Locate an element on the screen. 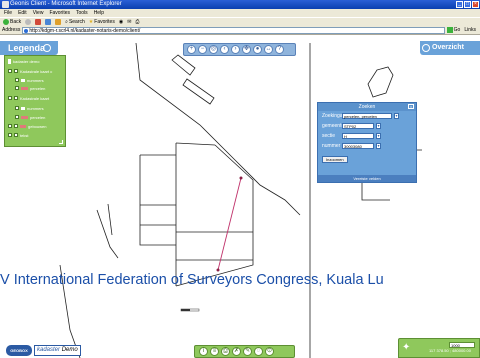 Image resolution: width=480 pixels, height=358 pixels. measure-icon: ↔ is located at coordinates (268, 49).